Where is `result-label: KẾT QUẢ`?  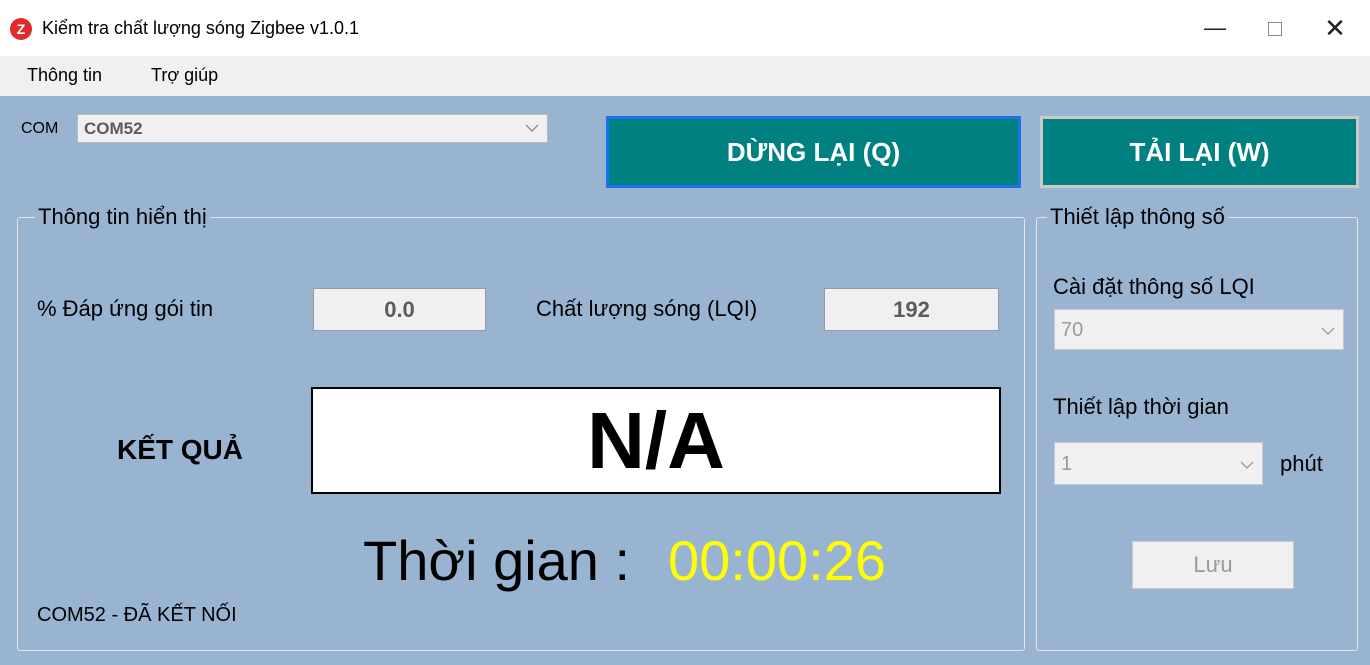 result-label: KẾT QUẢ is located at coordinates (180, 449).